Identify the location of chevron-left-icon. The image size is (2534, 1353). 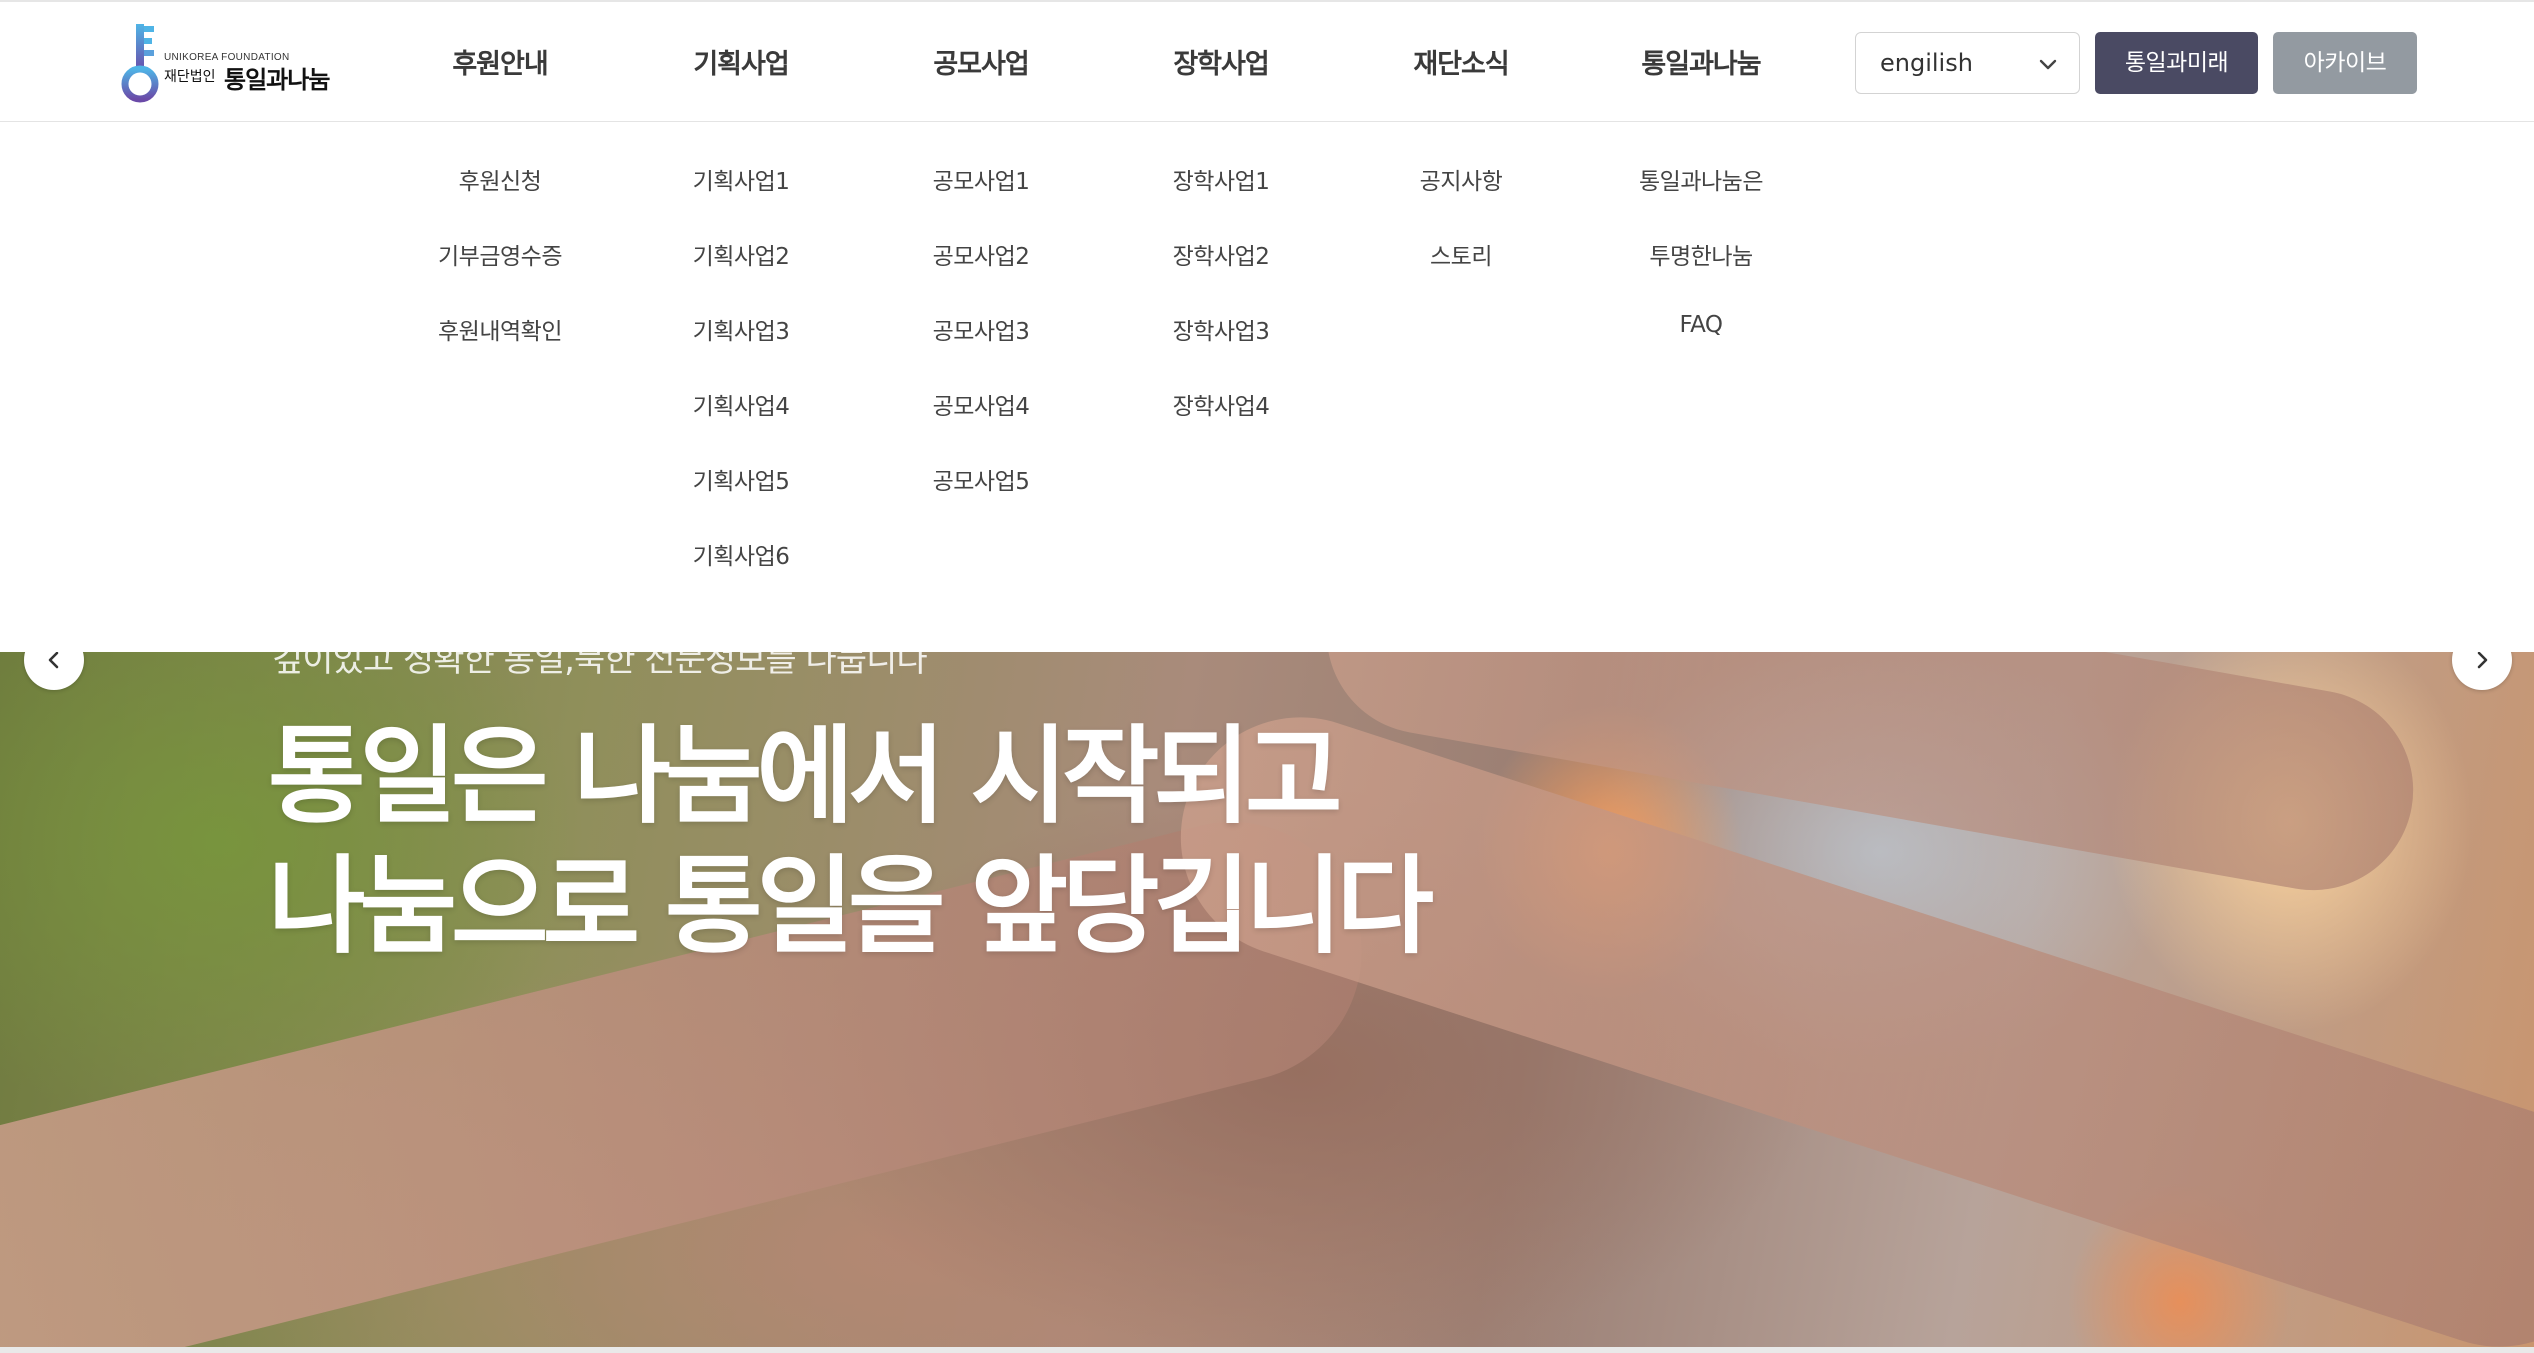
(53, 660).